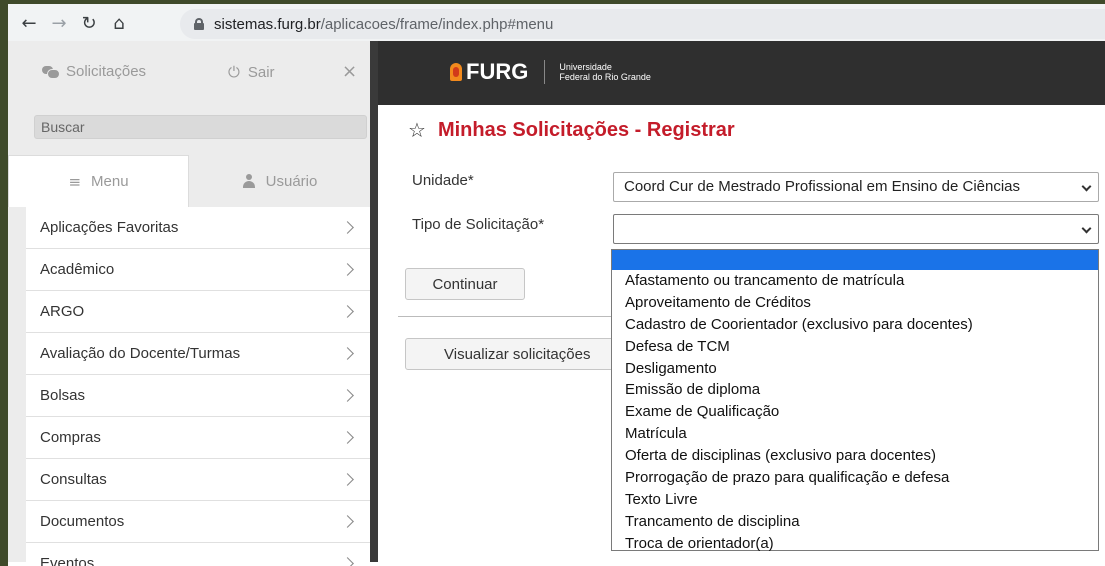  I want to click on hamburger-icon: ≡, so click(75, 181).